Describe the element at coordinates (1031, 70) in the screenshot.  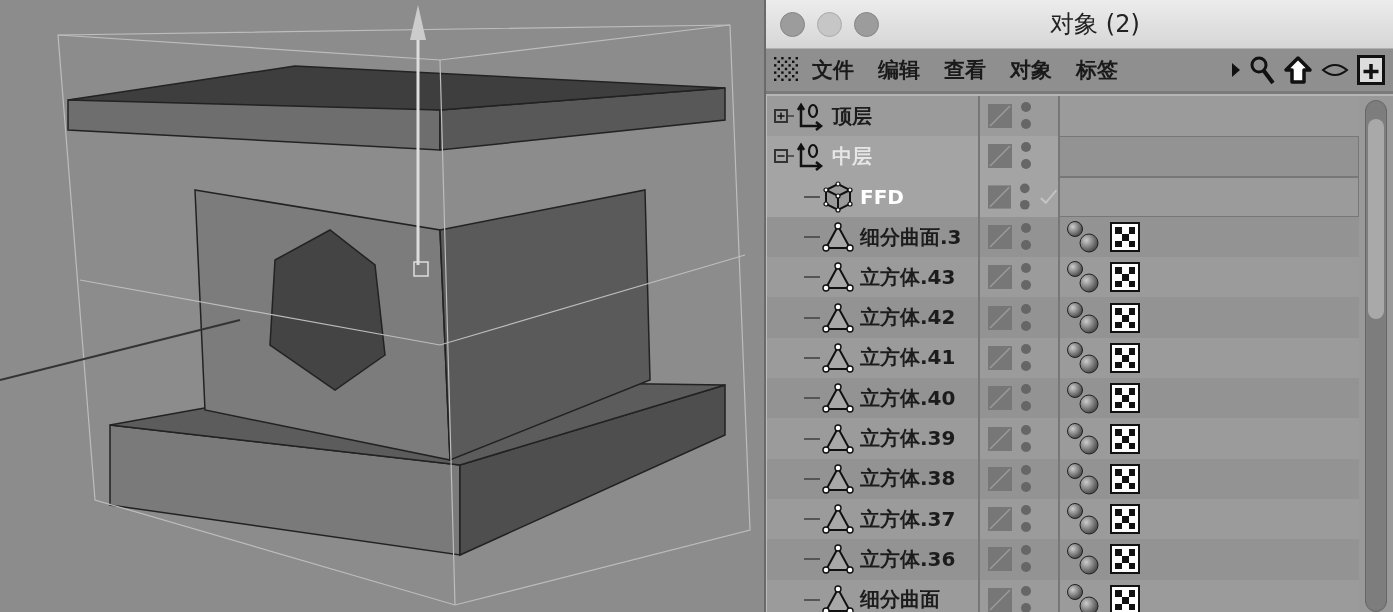
I see `menu-item: 对象` at that location.